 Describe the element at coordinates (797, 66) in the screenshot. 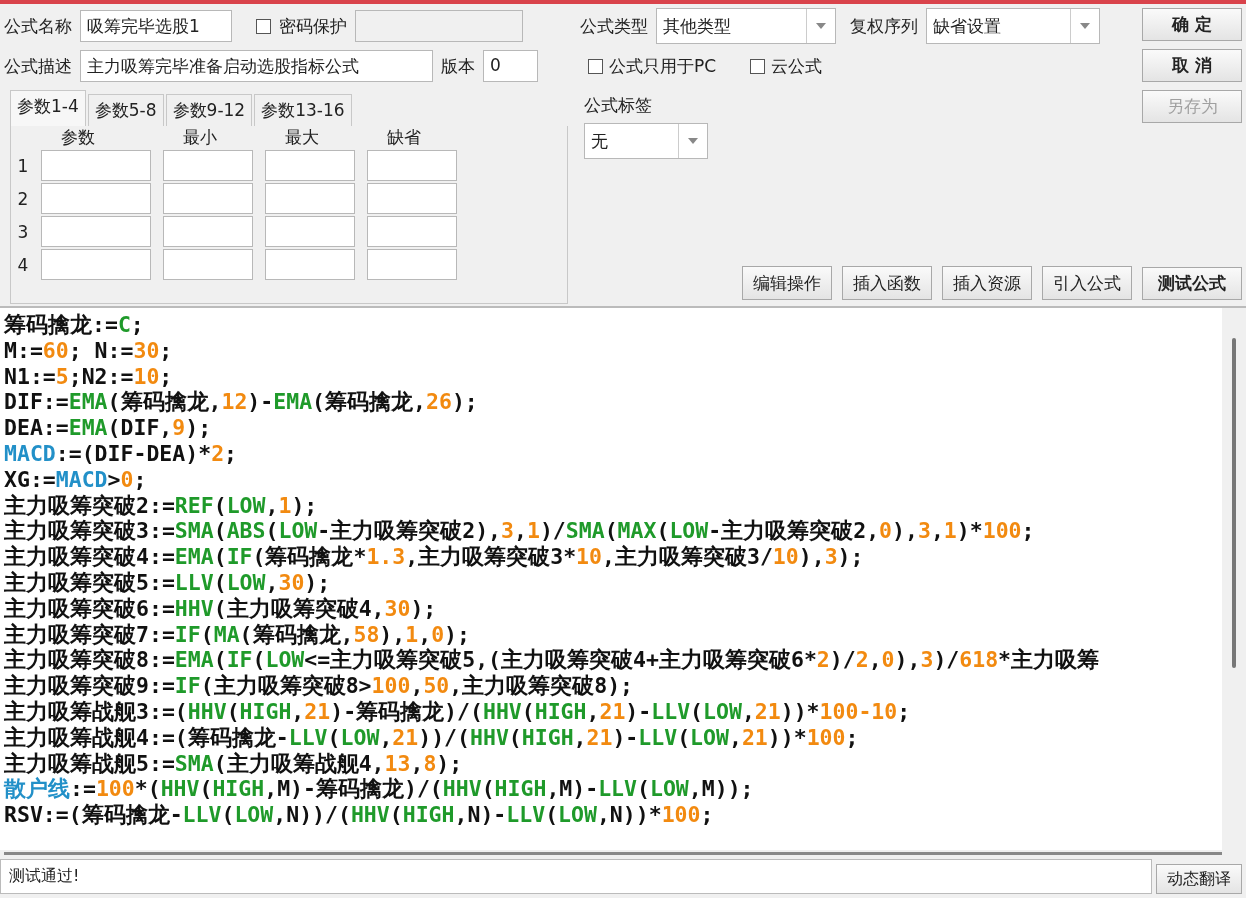

I see `checkbox-label: 云公式` at that location.